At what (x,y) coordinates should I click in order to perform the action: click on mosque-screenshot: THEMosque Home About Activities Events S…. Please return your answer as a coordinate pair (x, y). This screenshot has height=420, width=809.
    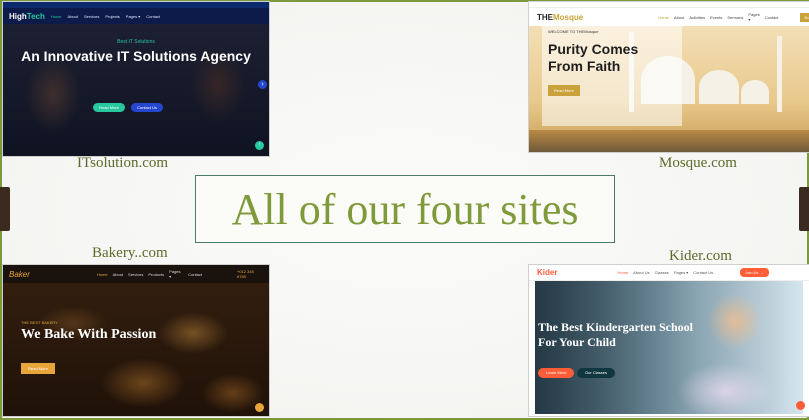
    Looking at the image, I should click on (669, 77).